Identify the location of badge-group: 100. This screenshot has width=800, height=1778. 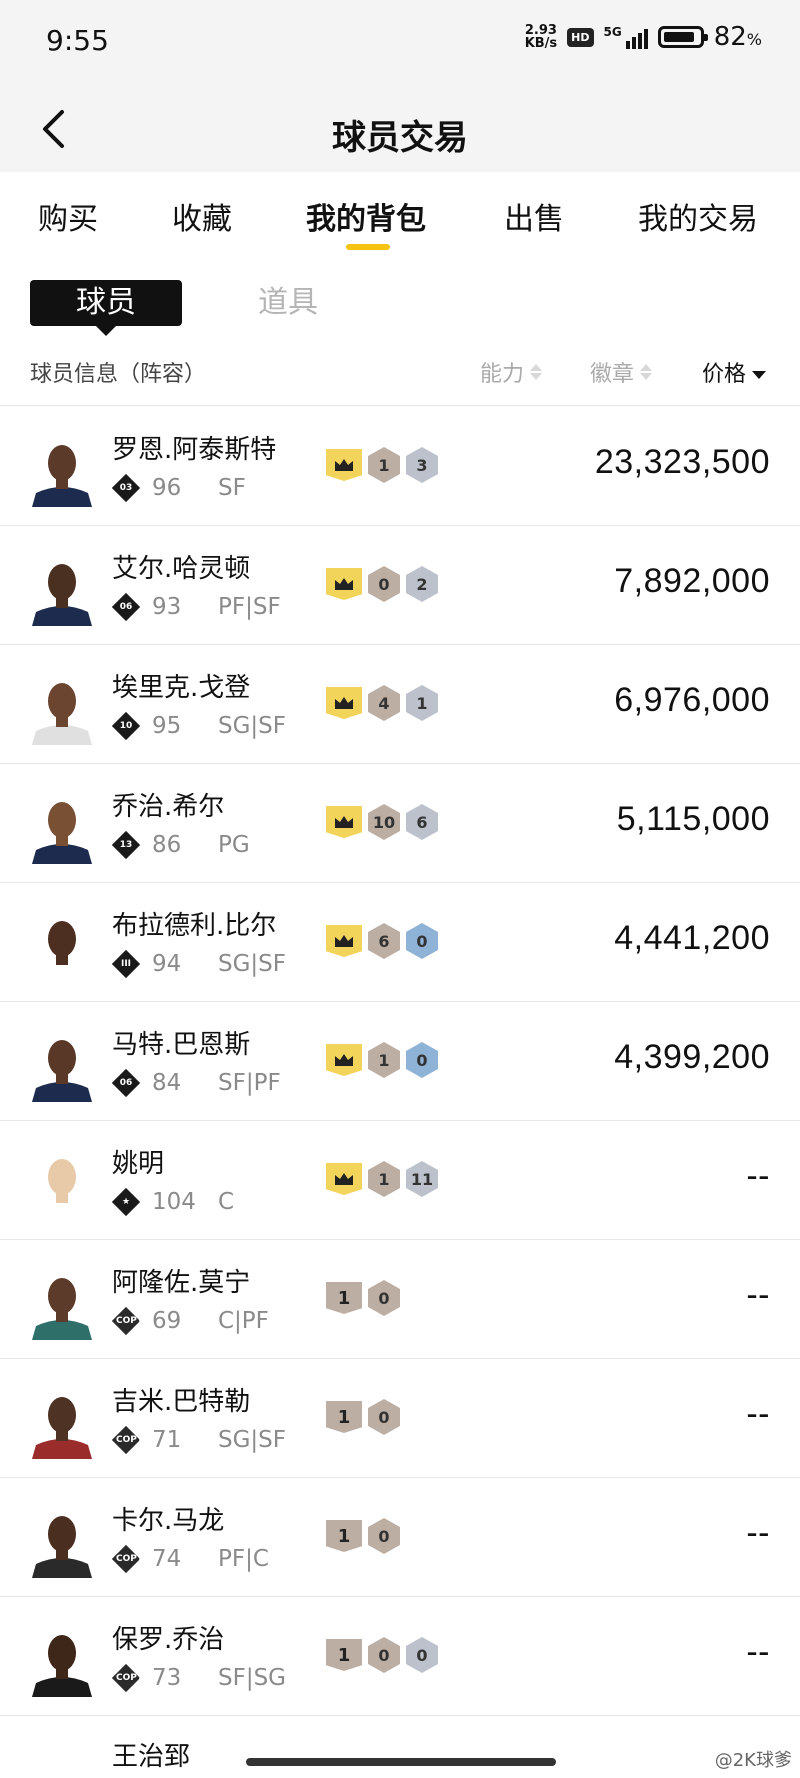
(382, 1655).